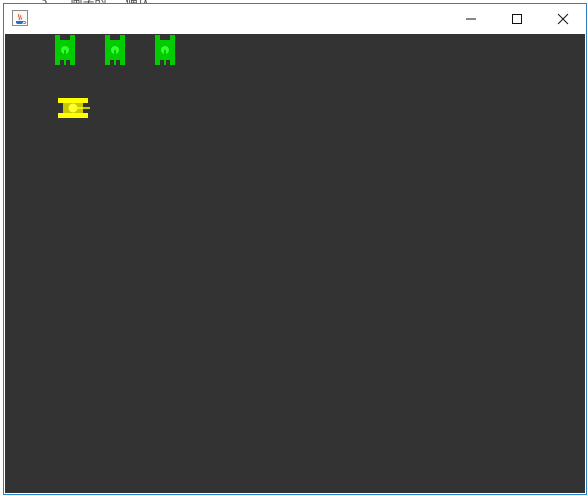 The width and height of the screenshot is (588, 496). I want to click on minimize-icon, so click(471, 19).